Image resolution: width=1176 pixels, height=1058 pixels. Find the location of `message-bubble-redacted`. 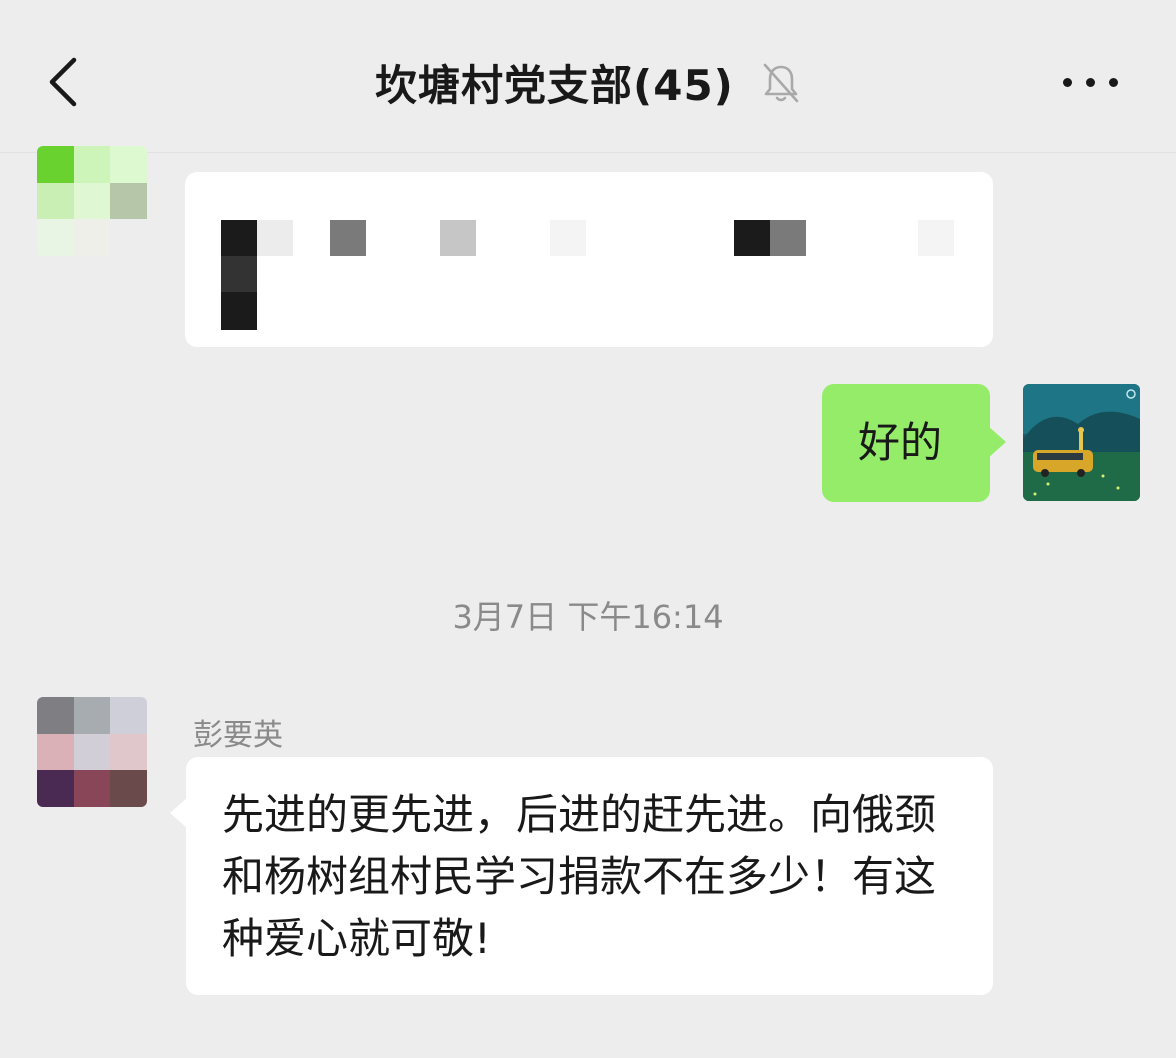

message-bubble-redacted is located at coordinates (589, 259).